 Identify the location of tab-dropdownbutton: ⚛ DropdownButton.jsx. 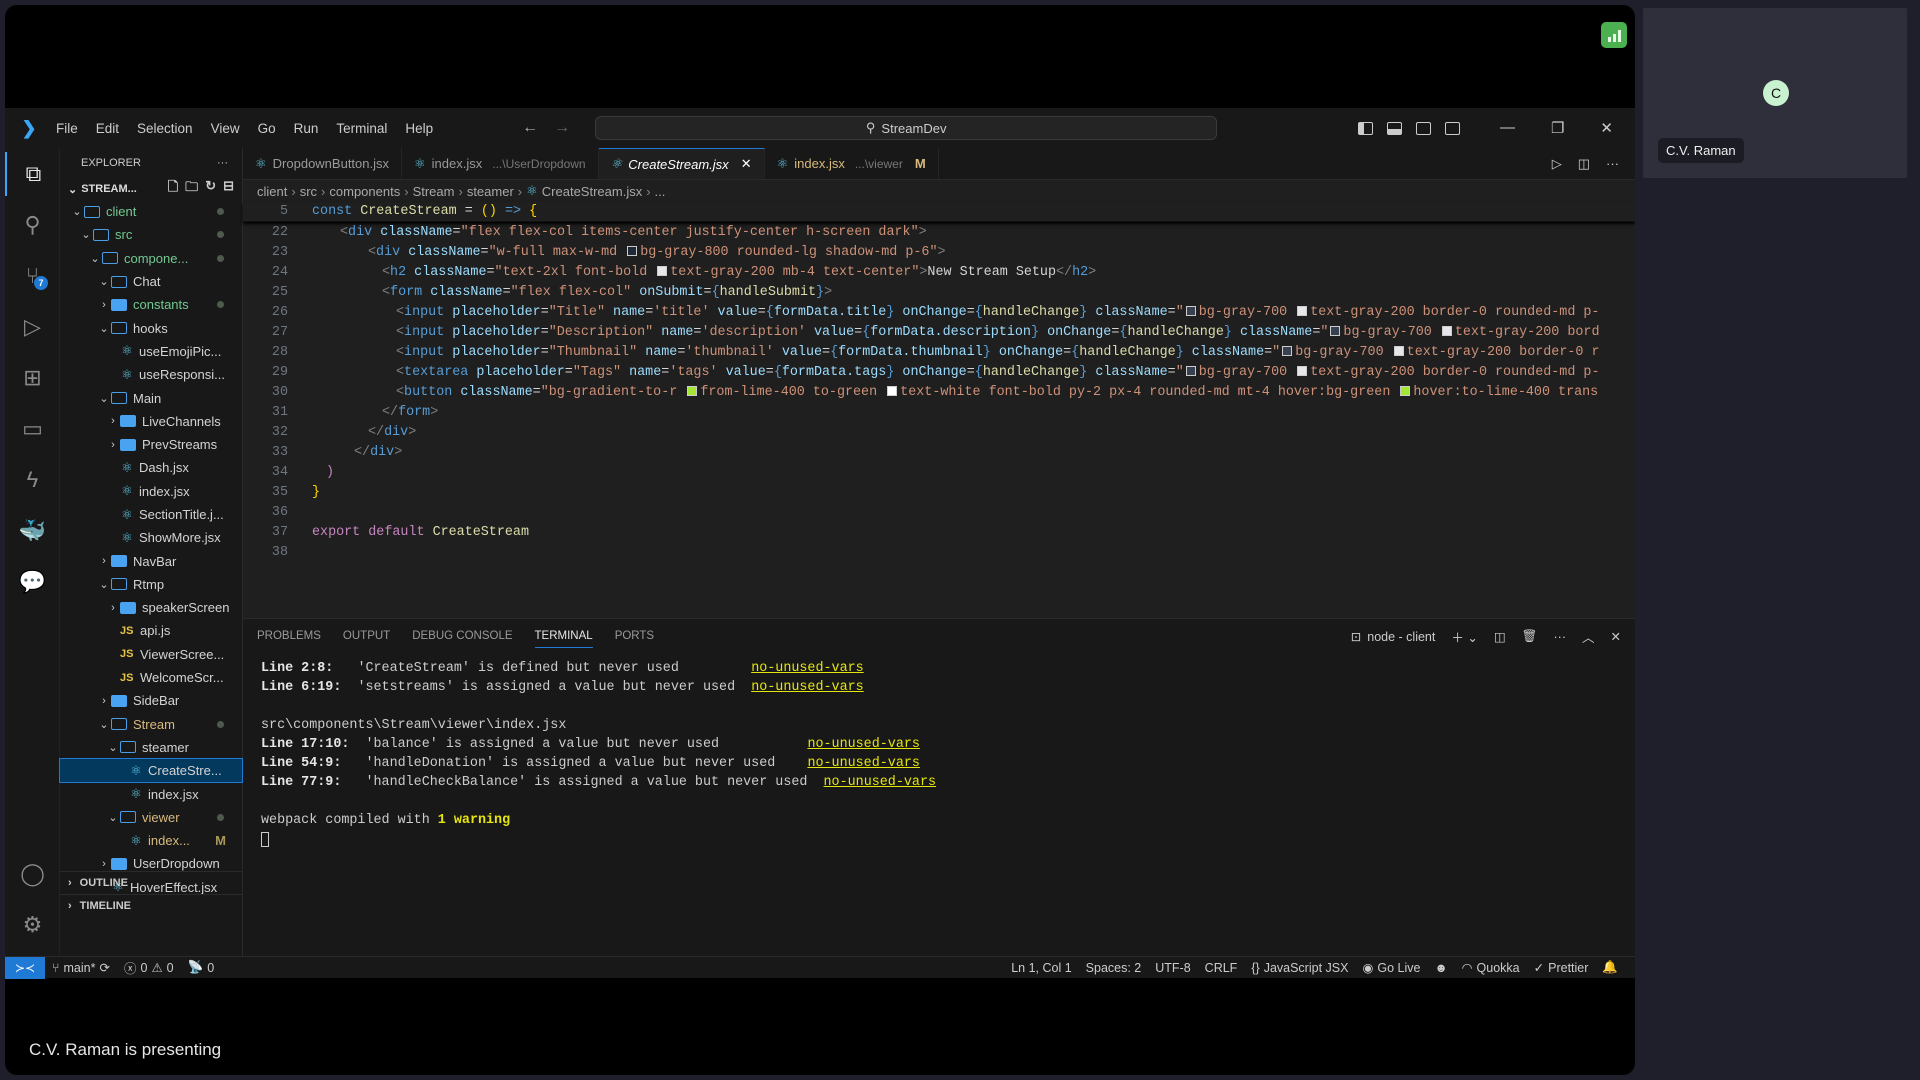
(322, 163).